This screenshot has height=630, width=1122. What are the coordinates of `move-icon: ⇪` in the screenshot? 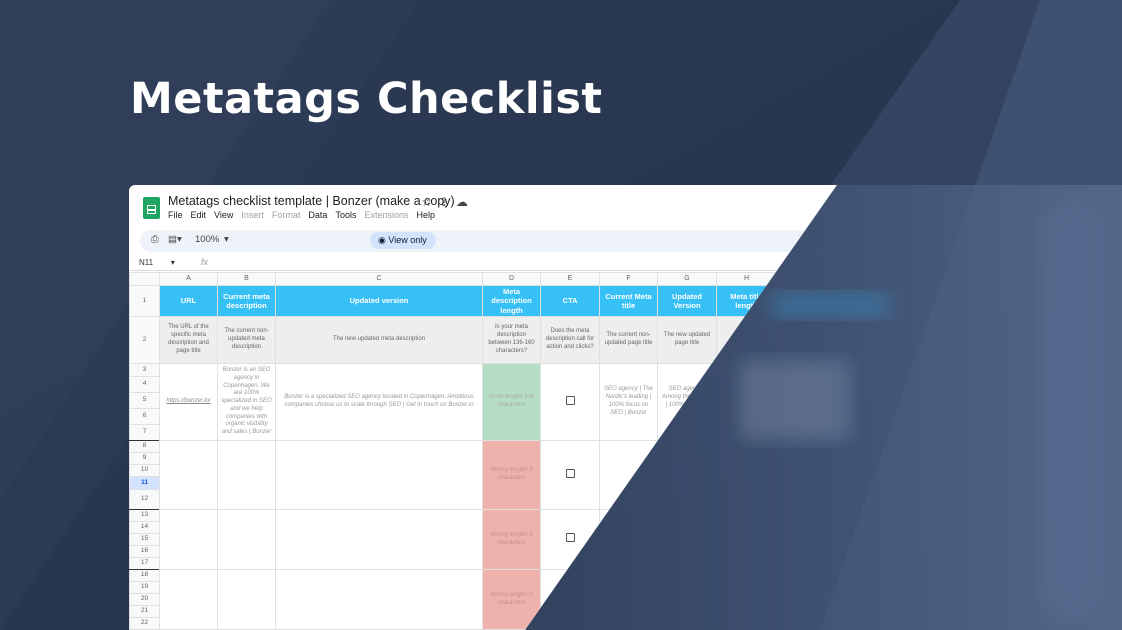 It's located at (447, 202).